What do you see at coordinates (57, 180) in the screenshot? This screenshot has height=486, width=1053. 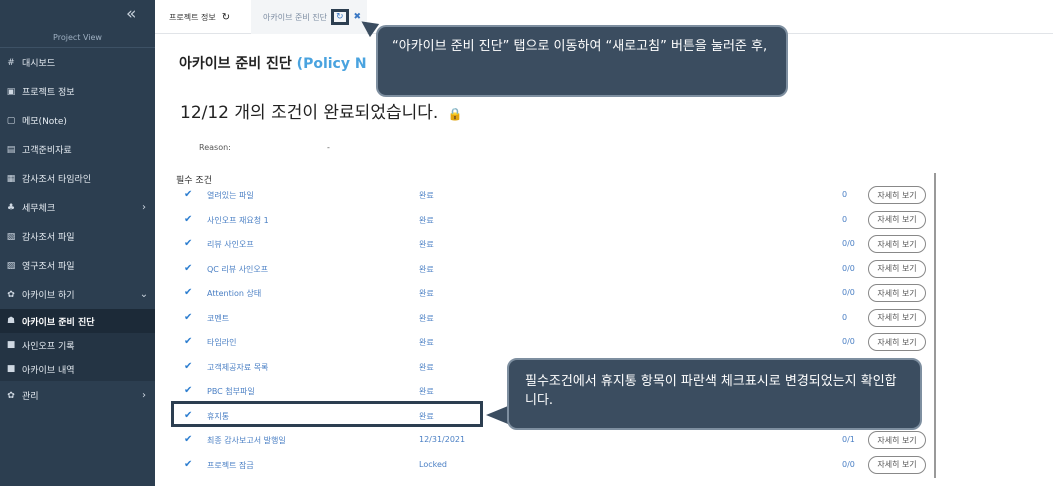 I see `sidebar-item-label: 감사조서 타임라인` at bounding box center [57, 180].